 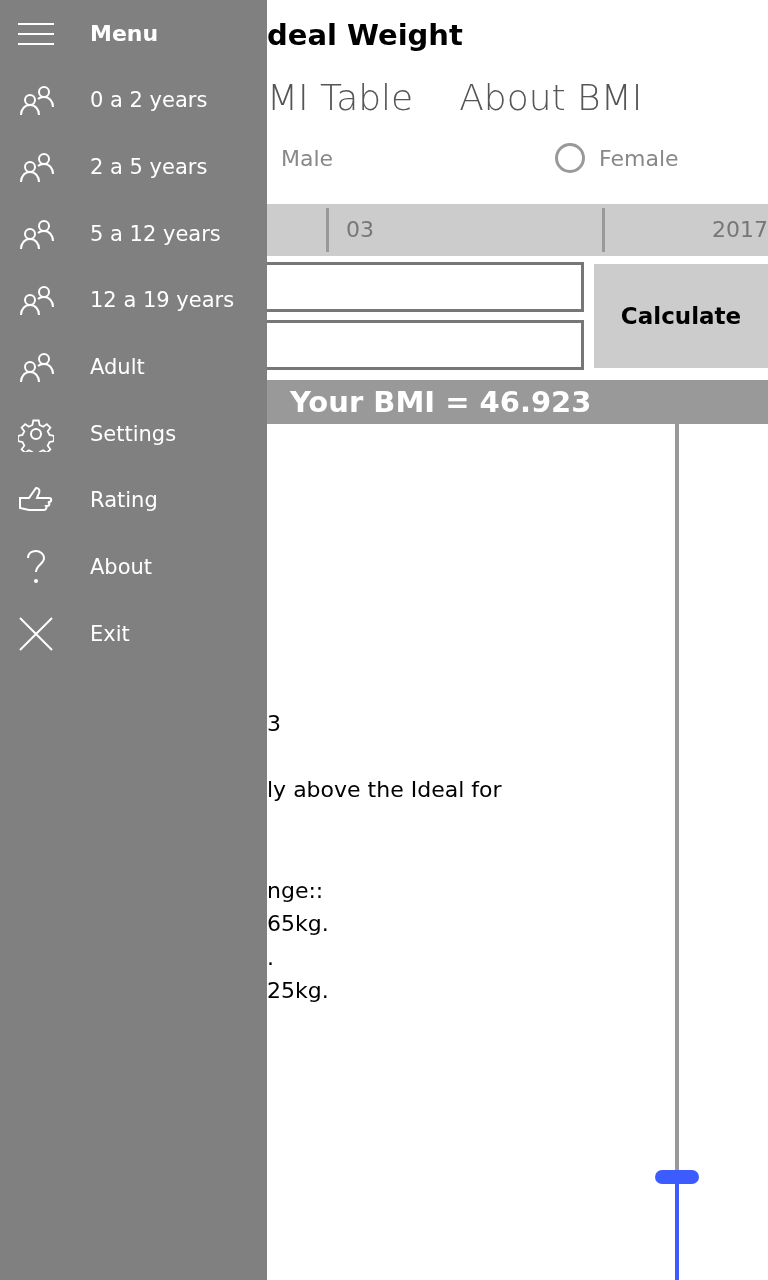 I want to click on radio-button, so click(x=570, y=158).